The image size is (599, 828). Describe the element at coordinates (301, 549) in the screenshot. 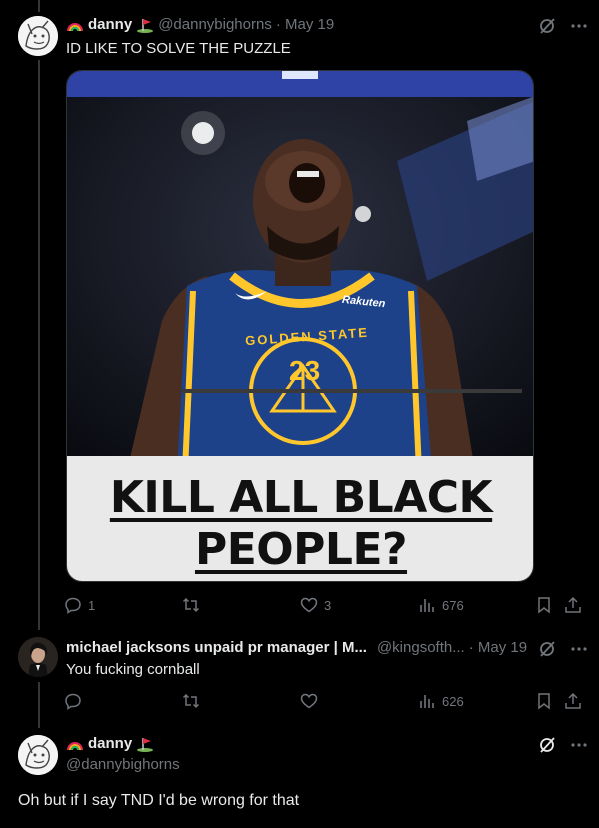

I see `caption-line-2: PEOPLE?` at that location.